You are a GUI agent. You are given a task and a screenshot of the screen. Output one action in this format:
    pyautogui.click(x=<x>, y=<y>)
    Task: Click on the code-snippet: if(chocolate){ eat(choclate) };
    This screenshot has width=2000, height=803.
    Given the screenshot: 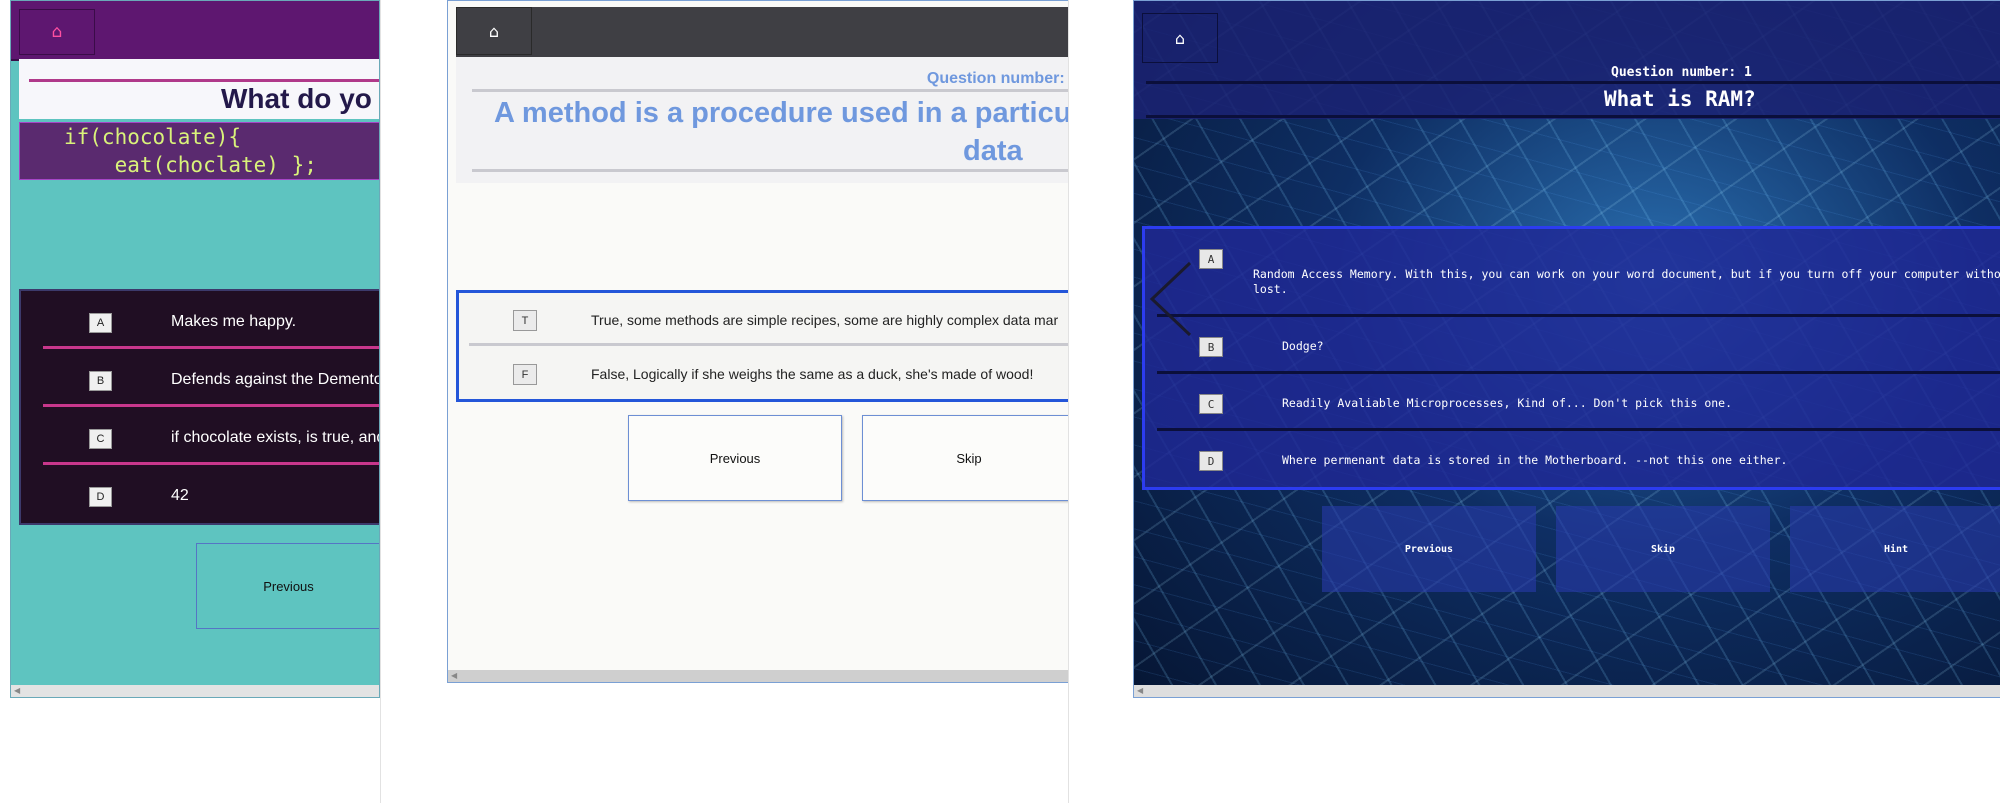 What is the action you would take?
    pyautogui.click(x=199, y=151)
    